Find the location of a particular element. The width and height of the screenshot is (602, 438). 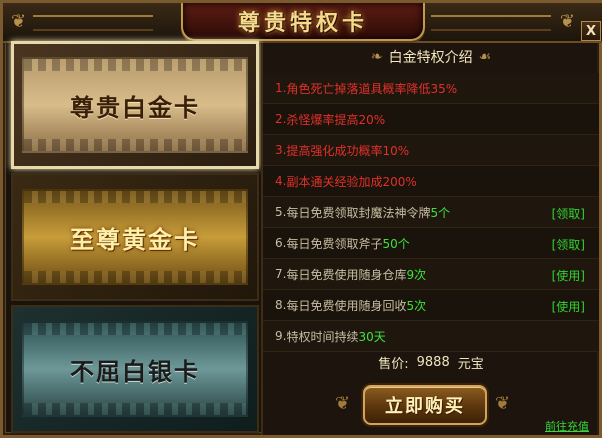

title-ornament-left is located at coordinates (93, 23).